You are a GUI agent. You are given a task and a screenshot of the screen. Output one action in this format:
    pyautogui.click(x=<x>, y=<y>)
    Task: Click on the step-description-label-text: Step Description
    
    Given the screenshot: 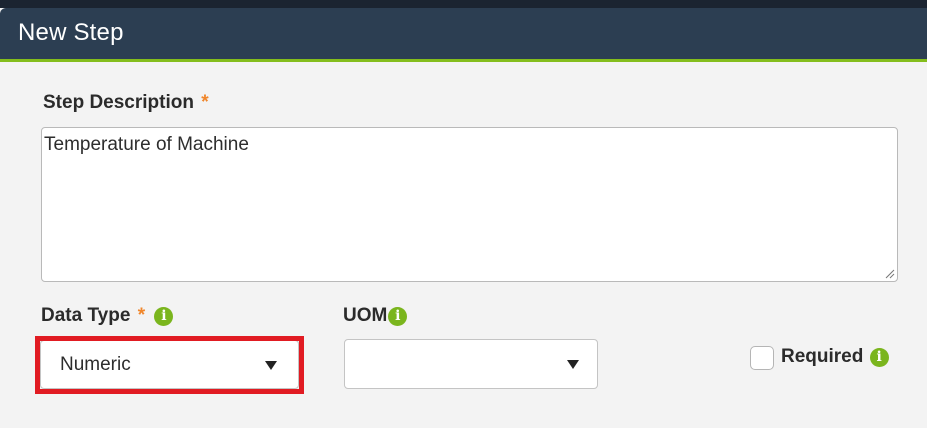 What is the action you would take?
    pyautogui.click(x=118, y=102)
    